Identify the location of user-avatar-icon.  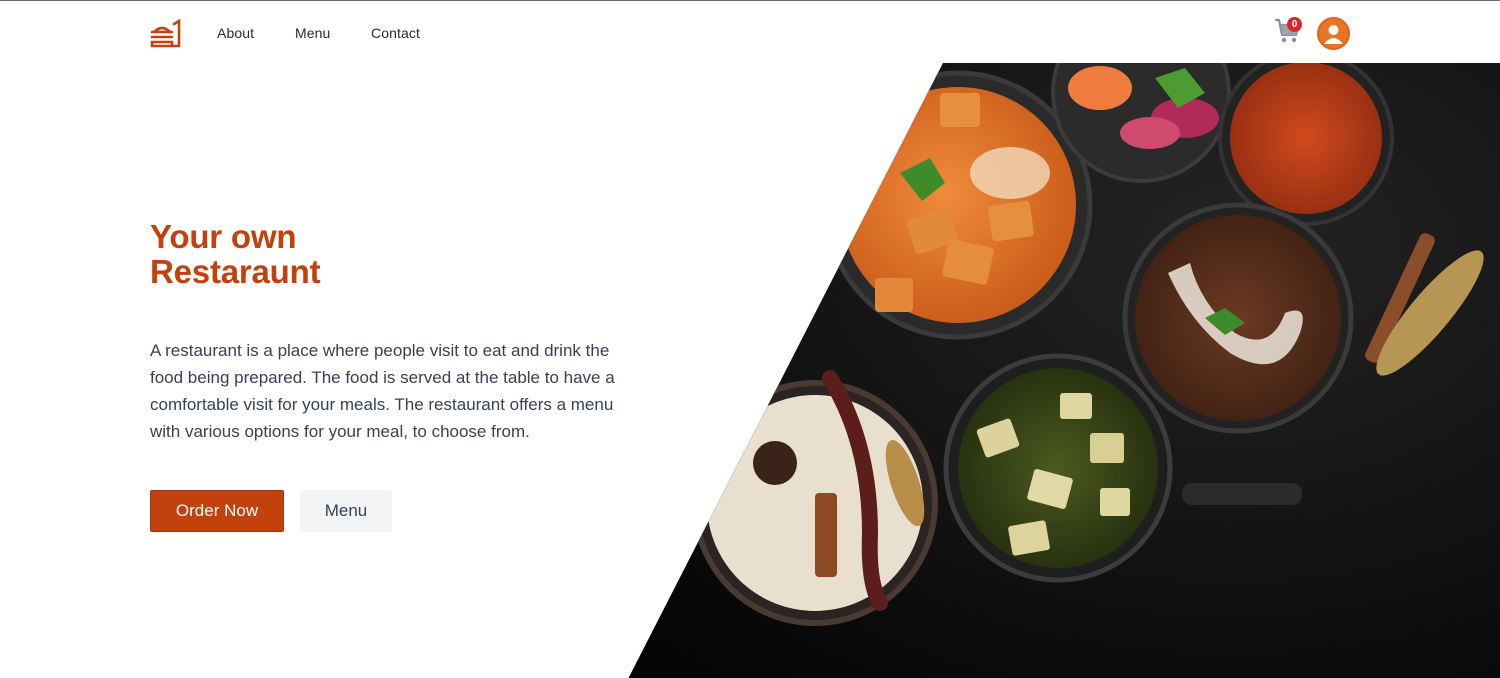
(1333, 33).